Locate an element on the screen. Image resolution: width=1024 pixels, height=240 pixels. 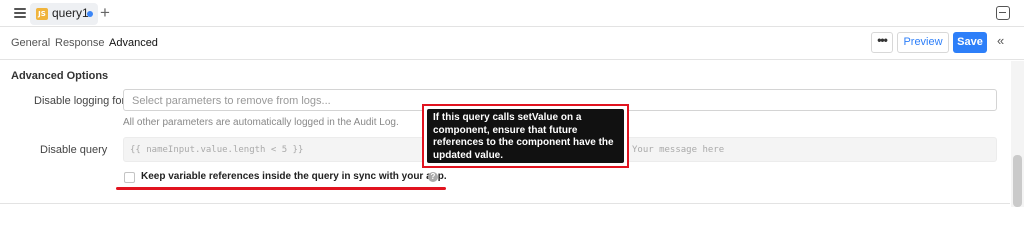
divider is located at coordinates (505, 203).